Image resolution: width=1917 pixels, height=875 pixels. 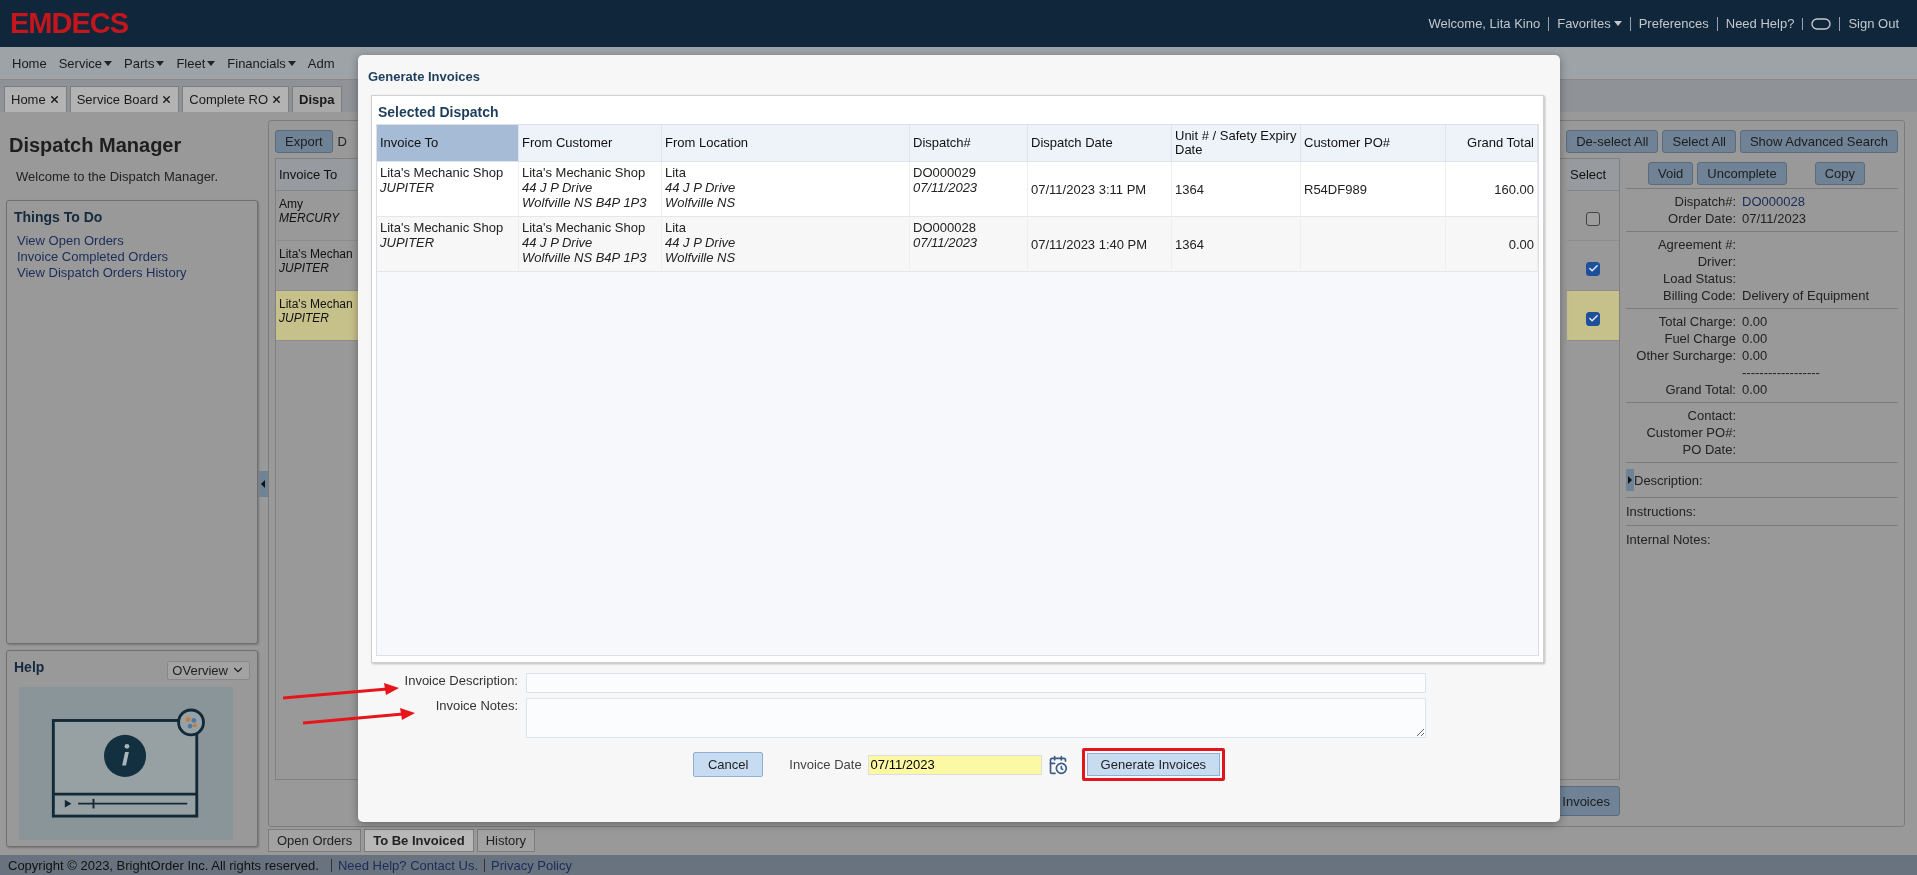 What do you see at coordinates (448, 189) in the screenshot?
I see `table-cell: Lita's Mechanic Shop JUPITER` at bounding box center [448, 189].